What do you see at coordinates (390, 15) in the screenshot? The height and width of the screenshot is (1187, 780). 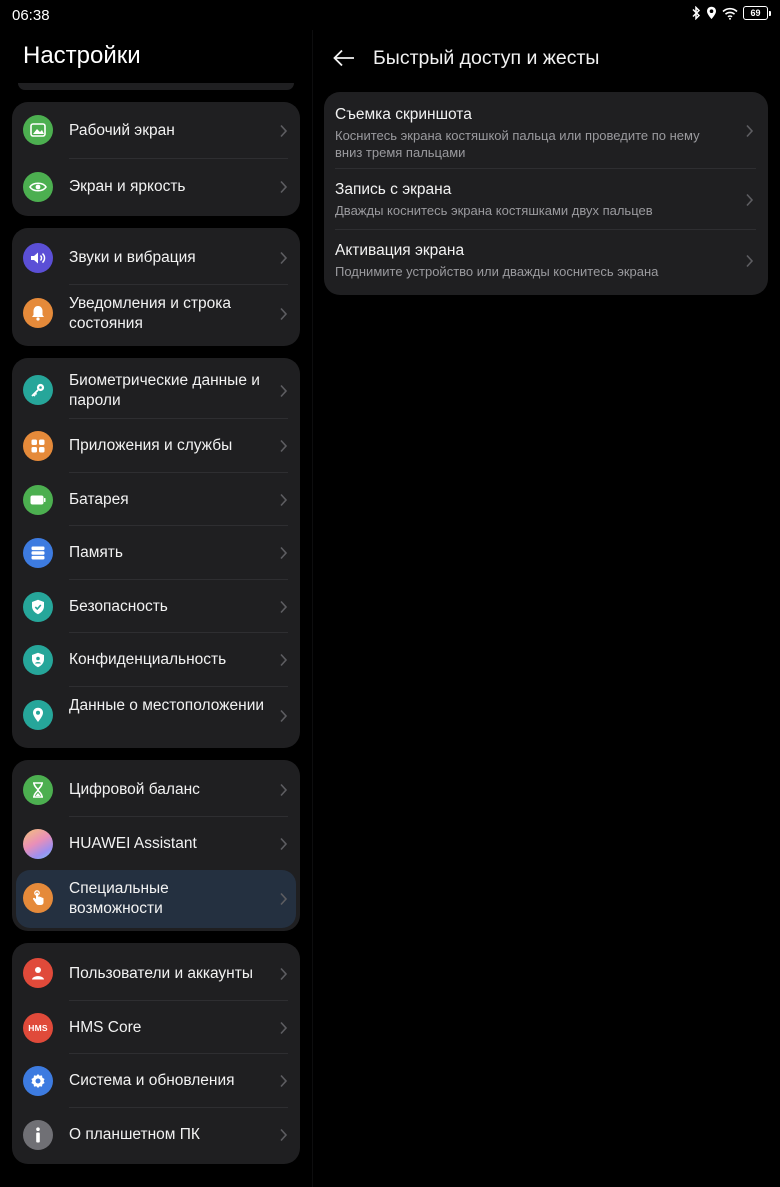 I see `status-bar: 06:38 69` at bounding box center [390, 15].